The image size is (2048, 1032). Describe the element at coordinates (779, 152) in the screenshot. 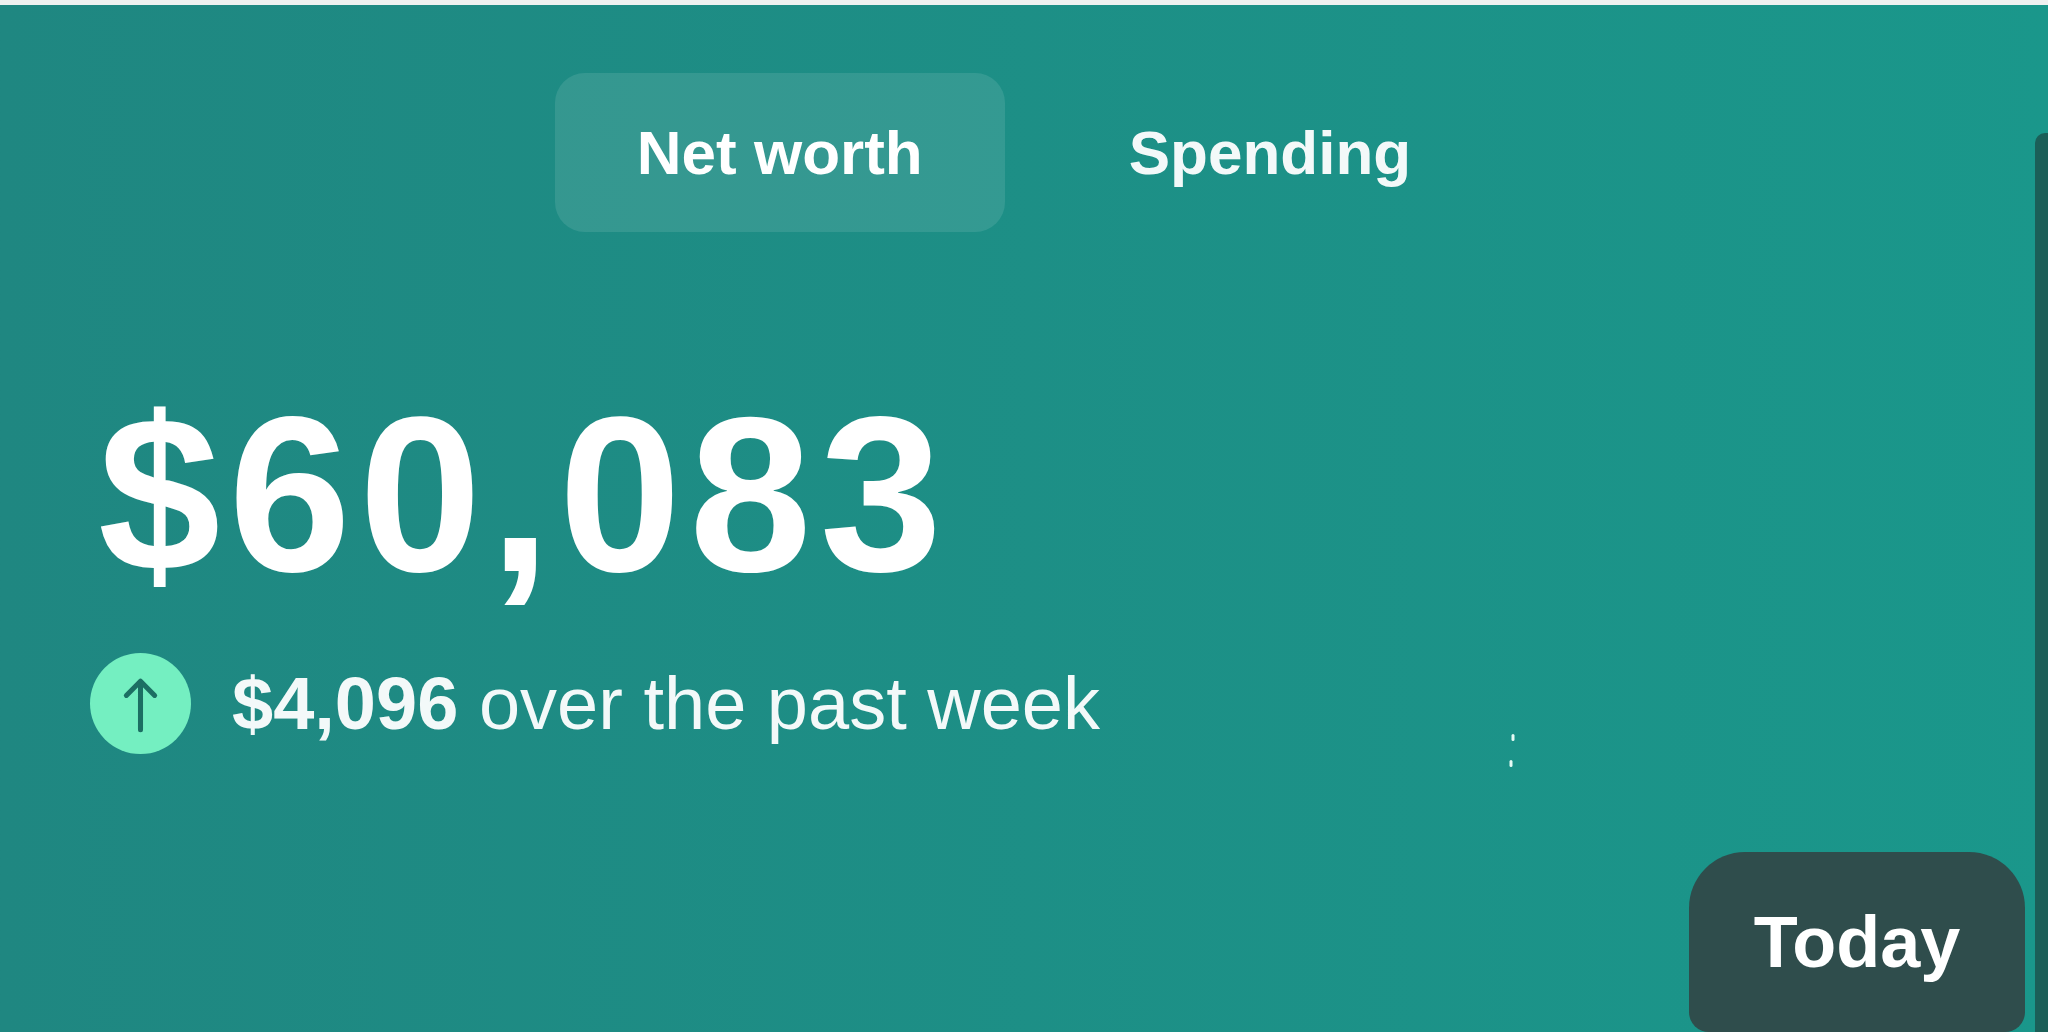

I see `tab: Net worth` at that location.